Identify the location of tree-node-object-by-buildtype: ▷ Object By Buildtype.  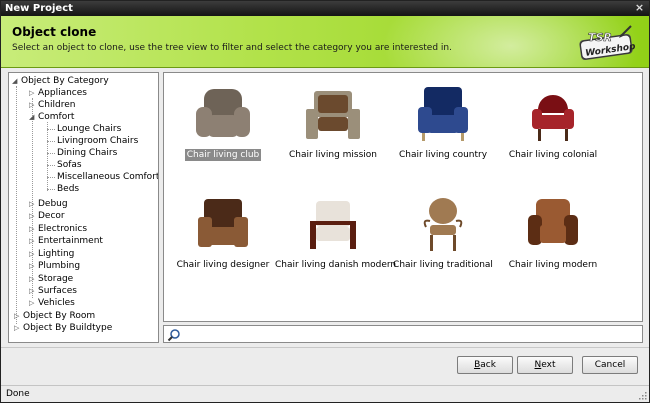
(63, 328).